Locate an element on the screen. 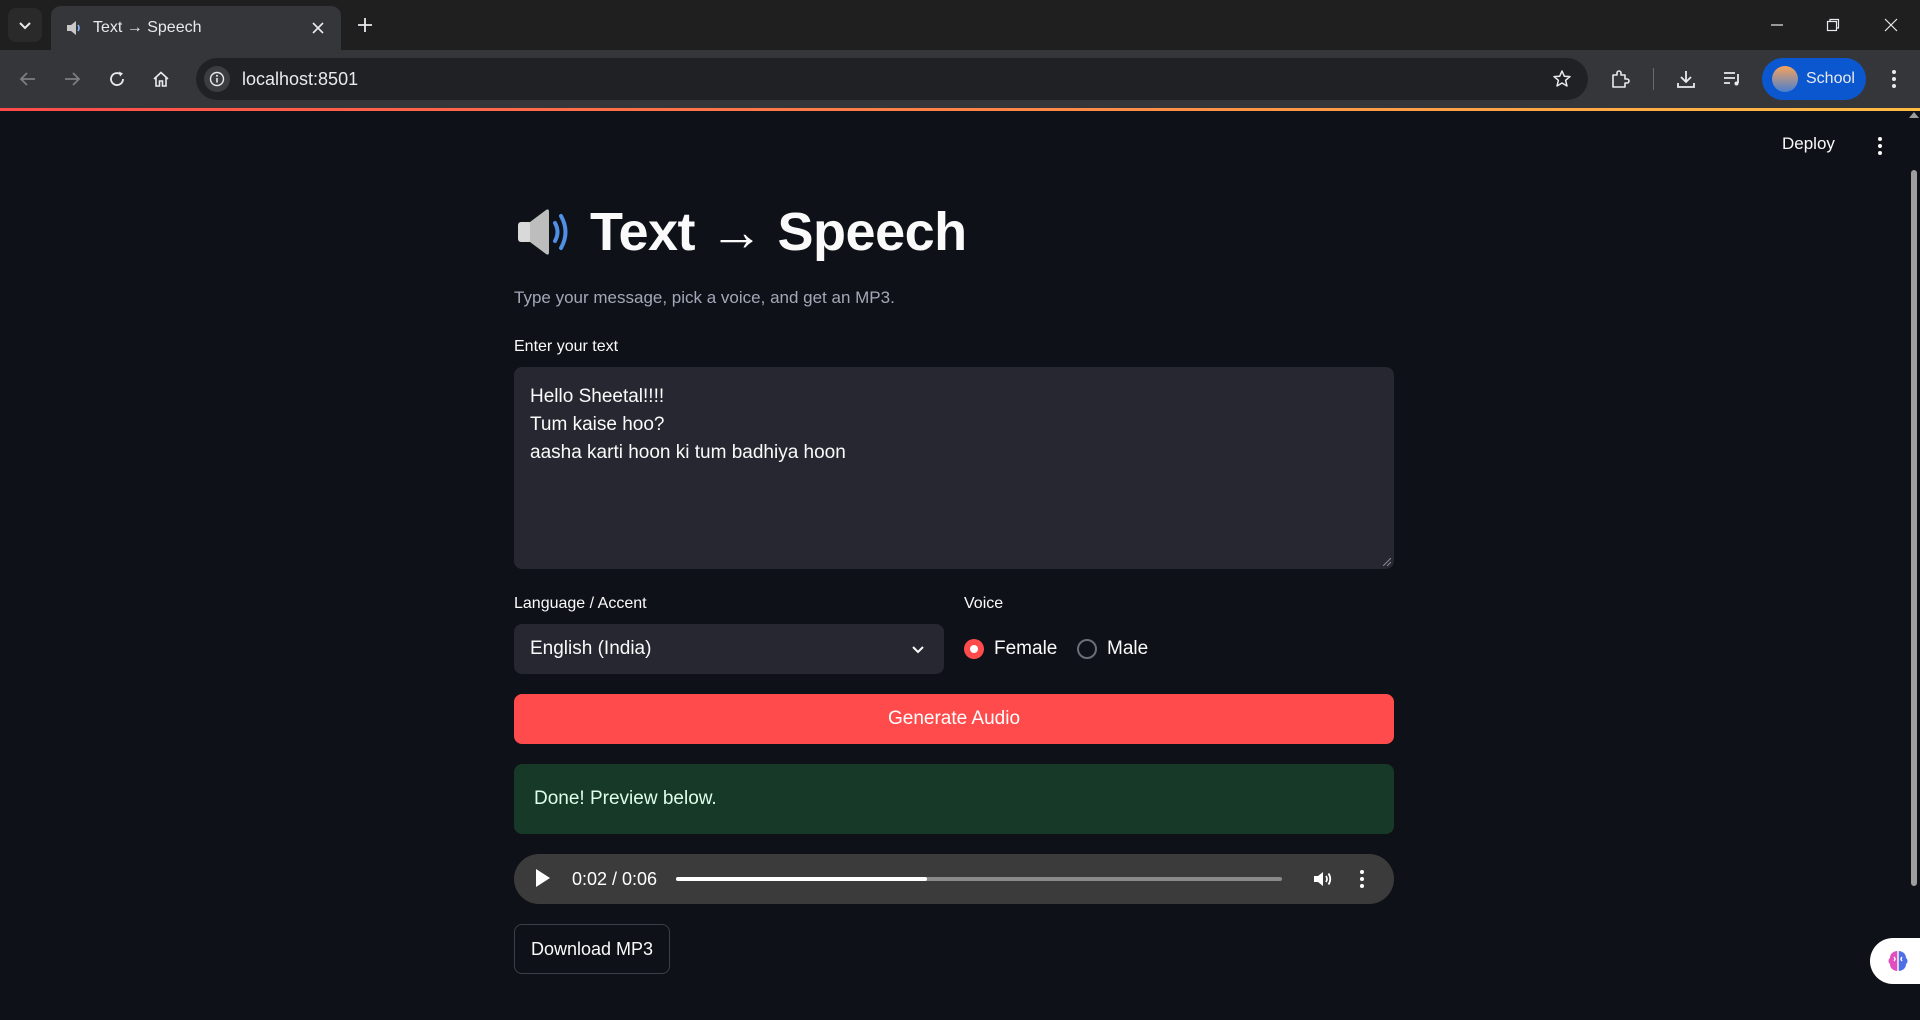  brain-icon is located at coordinates (1898, 961).